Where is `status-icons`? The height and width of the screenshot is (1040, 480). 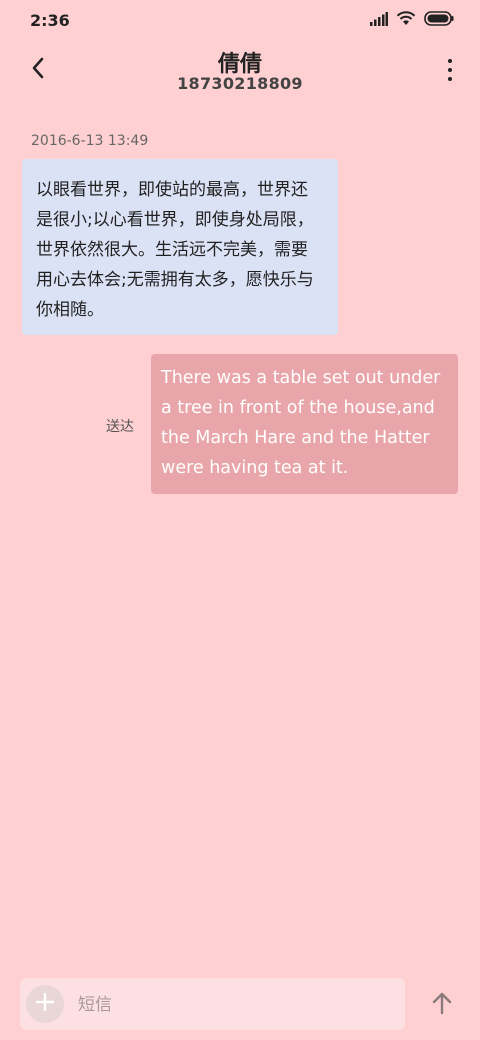 status-icons is located at coordinates (412, 20).